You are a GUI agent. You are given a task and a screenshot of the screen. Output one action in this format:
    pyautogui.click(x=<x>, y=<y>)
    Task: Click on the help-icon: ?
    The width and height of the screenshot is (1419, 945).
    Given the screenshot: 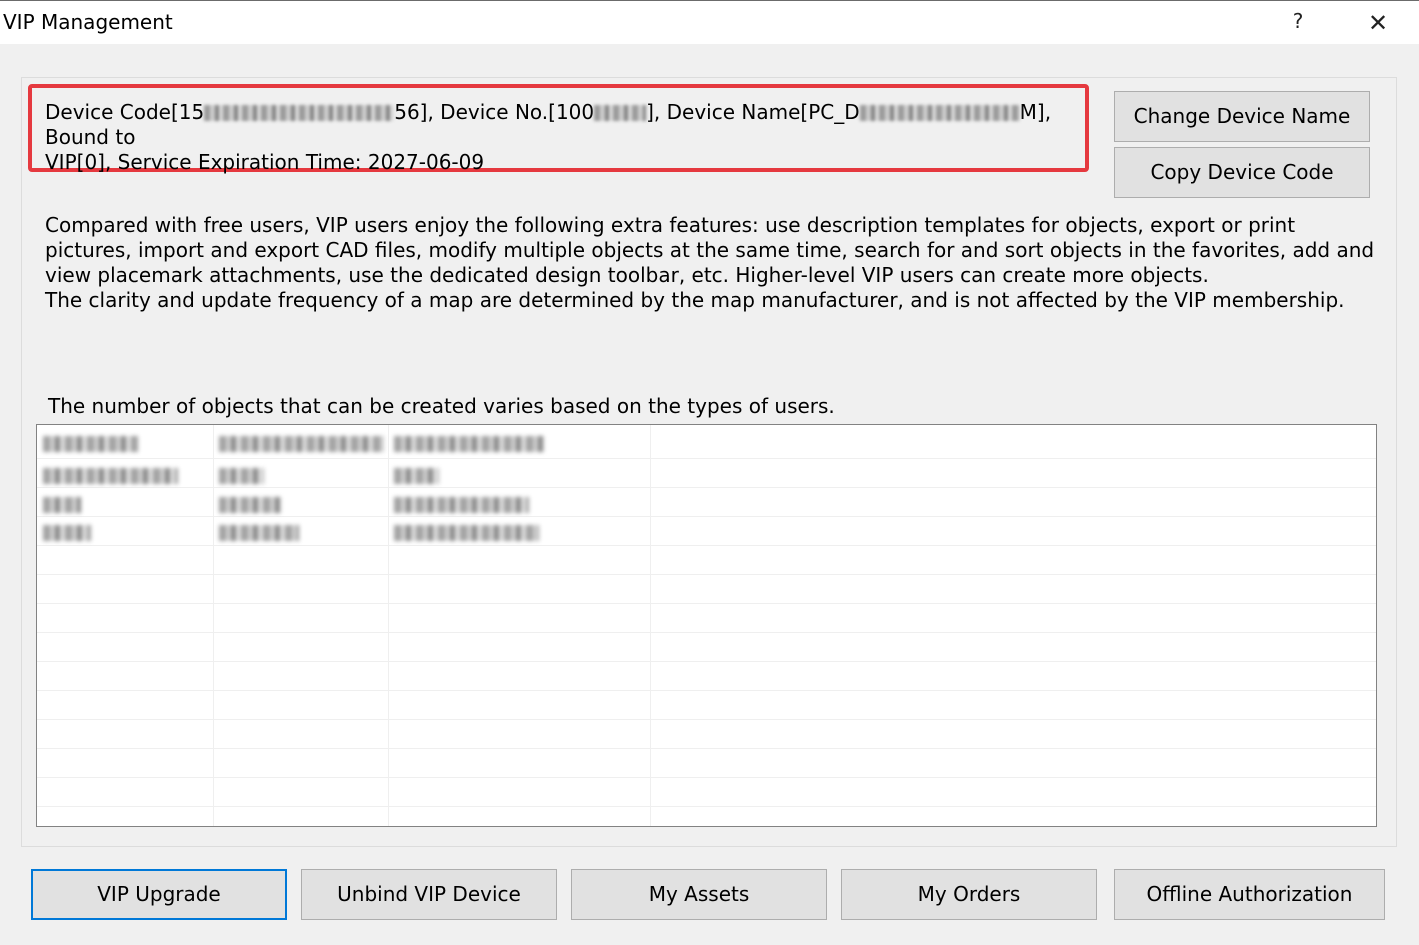 What is the action you would take?
    pyautogui.click(x=1298, y=23)
    